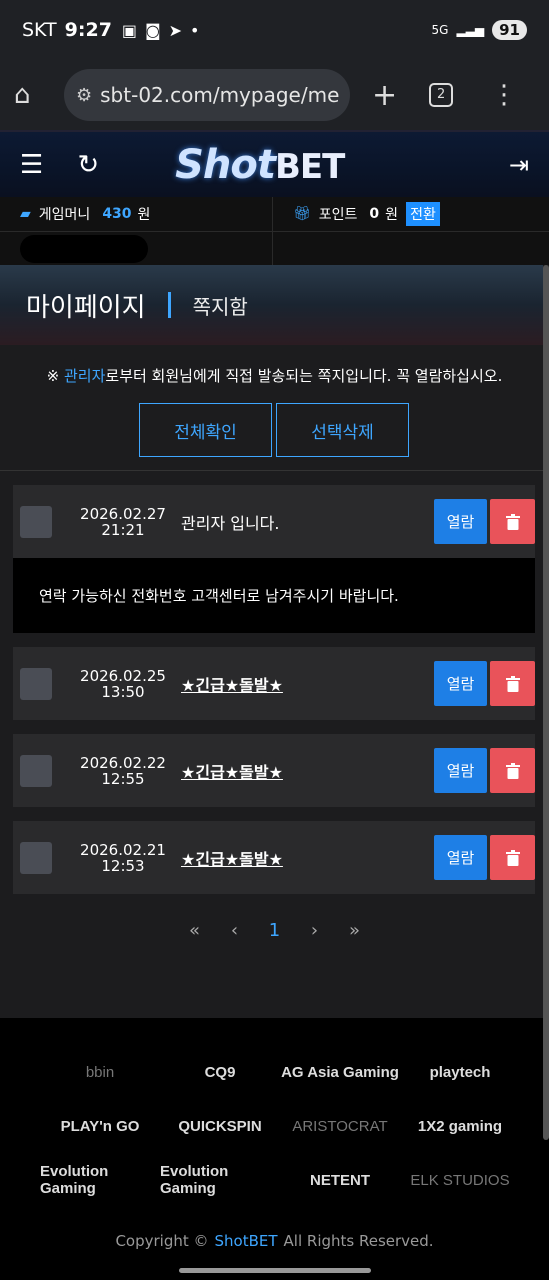 The width and height of the screenshot is (549, 1280). Describe the element at coordinates (423, 214) in the screenshot. I see `convert-button: 전환` at that location.